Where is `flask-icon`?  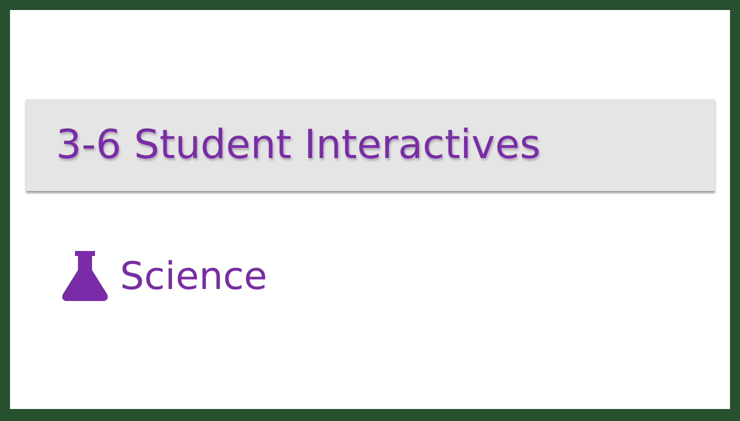 flask-icon is located at coordinates (85, 276).